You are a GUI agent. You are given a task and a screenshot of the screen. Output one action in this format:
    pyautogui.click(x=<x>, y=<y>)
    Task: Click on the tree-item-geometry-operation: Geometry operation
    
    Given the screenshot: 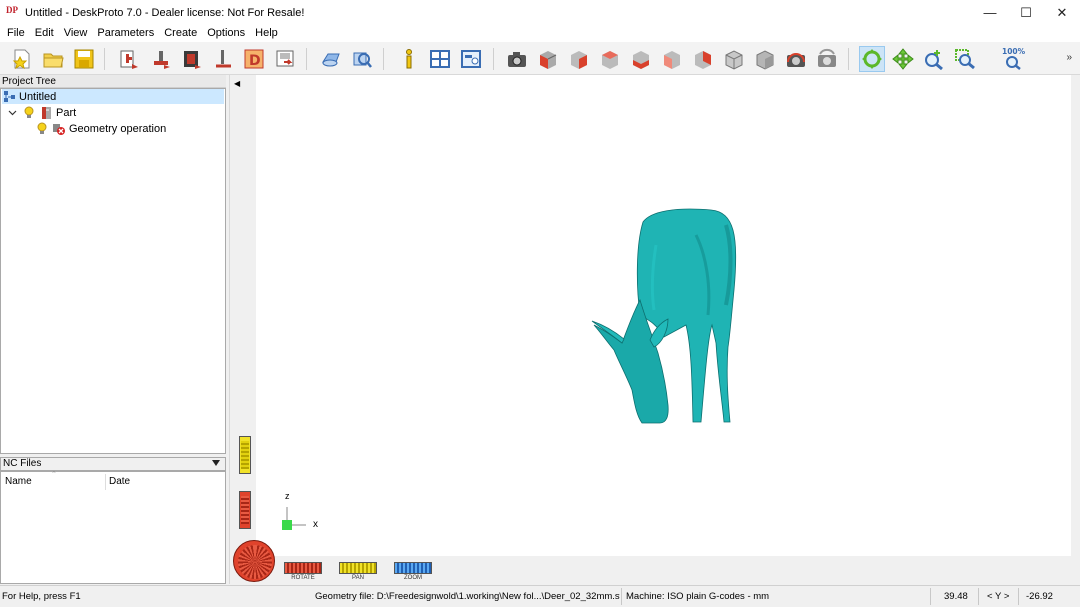 What is the action you would take?
    pyautogui.click(x=100, y=128)
    